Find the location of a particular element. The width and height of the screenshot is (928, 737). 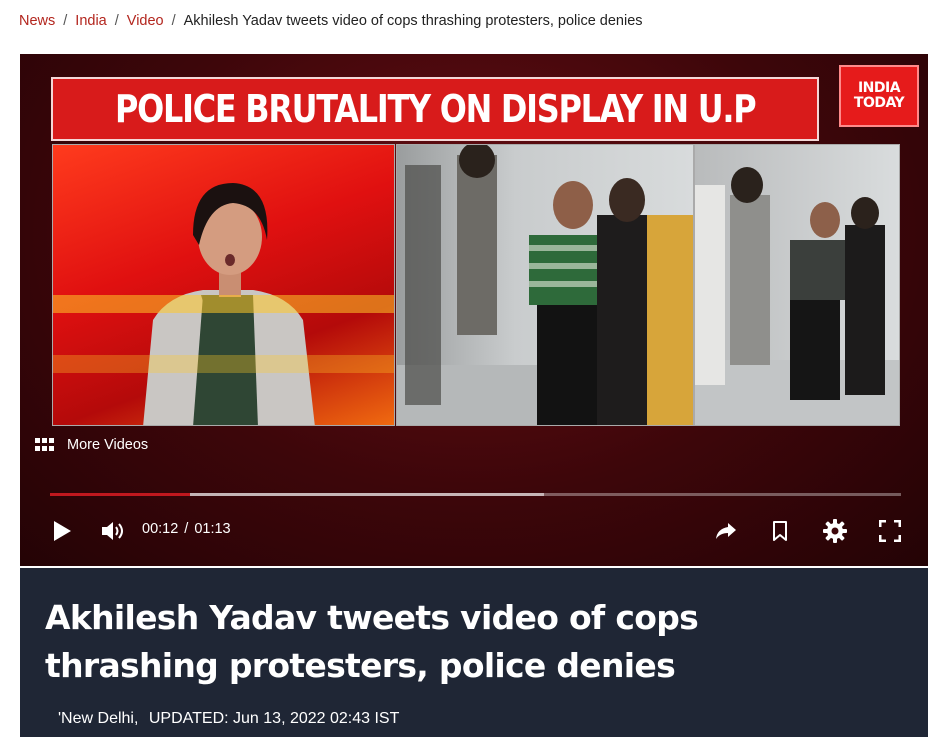

play-icon is located at coordinates (62, 531).